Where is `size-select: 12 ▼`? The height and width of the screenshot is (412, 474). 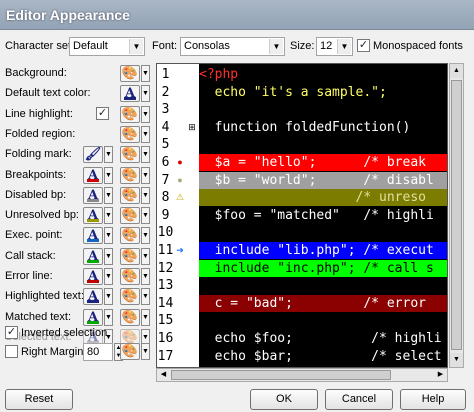
size-select: 12 ▼ is located at coordinates (334, 46).